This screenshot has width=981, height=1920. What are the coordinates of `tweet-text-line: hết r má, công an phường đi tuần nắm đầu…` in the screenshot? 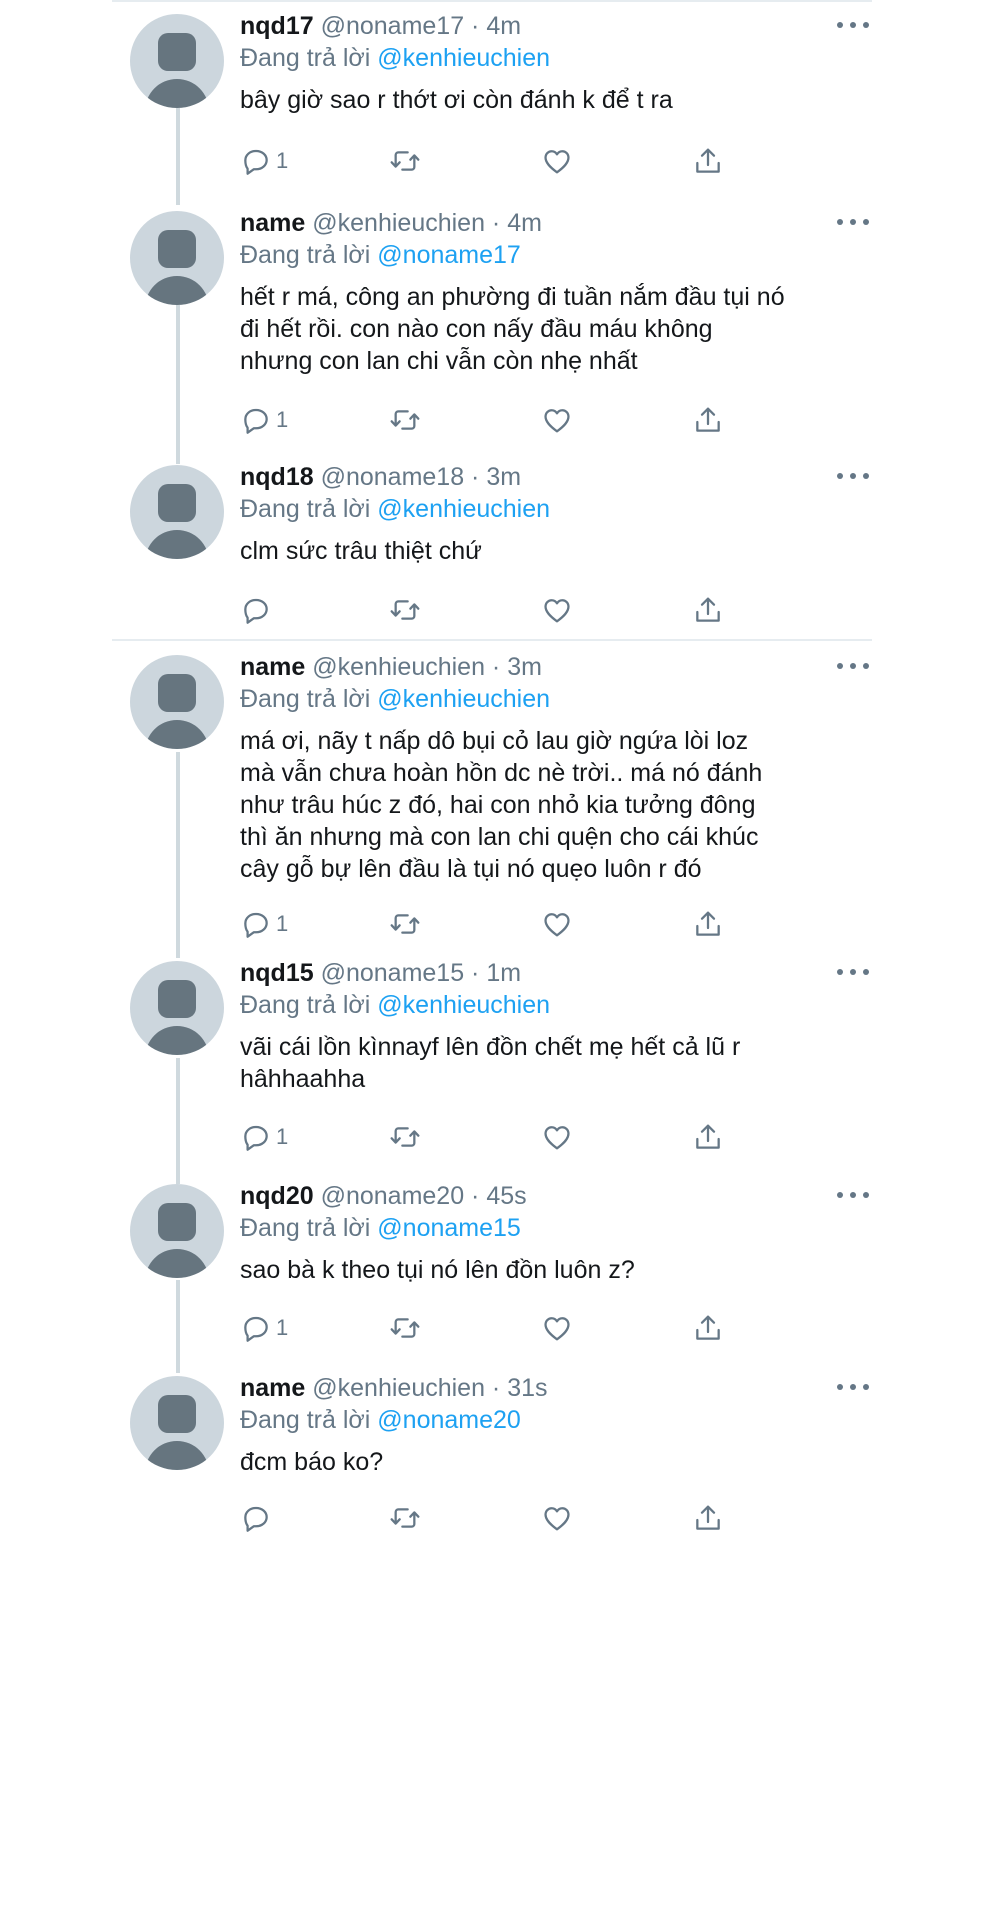 It's located at (512, 297).